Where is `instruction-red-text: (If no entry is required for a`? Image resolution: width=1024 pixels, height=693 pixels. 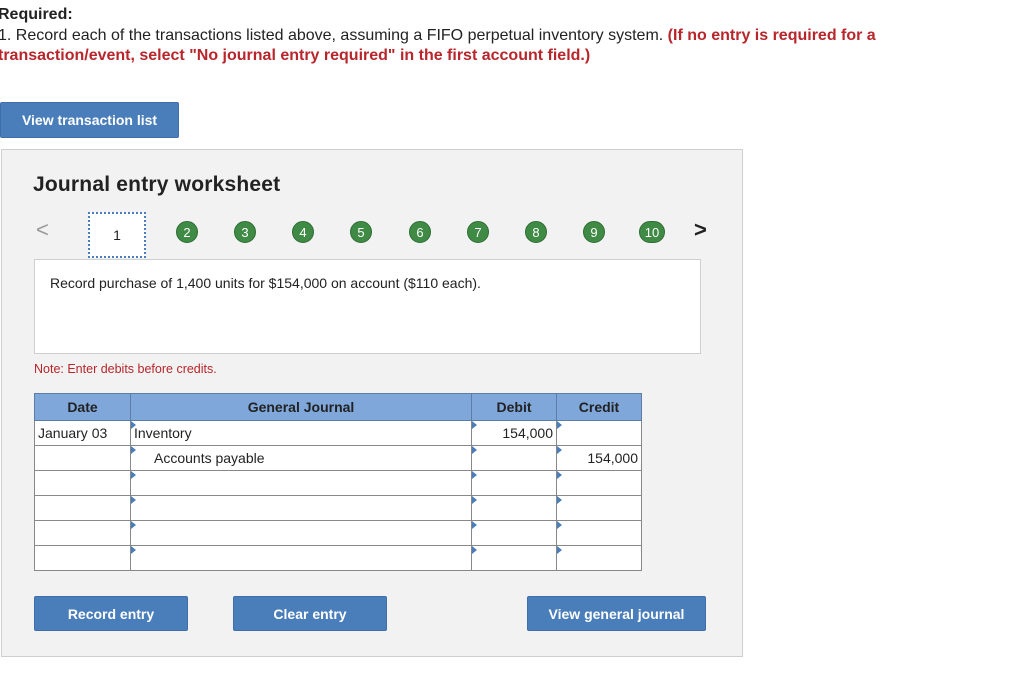
instruction-red-text: (If no entry is required for a is located at coordinates (771, 35).